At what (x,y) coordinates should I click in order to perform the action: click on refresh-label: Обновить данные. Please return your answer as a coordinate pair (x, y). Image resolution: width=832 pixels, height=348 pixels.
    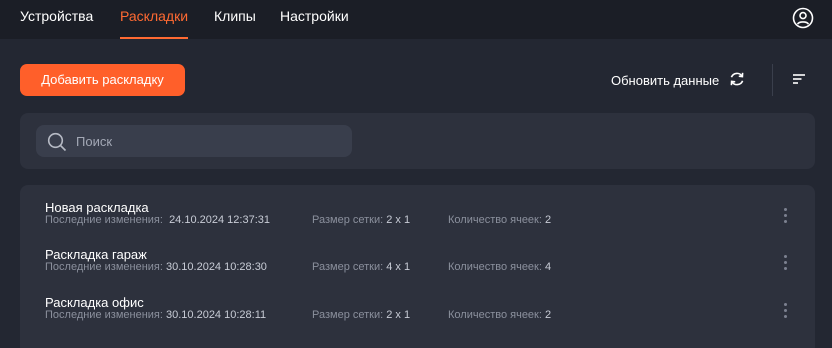
    Looking at the image, I should click on (665, 80).